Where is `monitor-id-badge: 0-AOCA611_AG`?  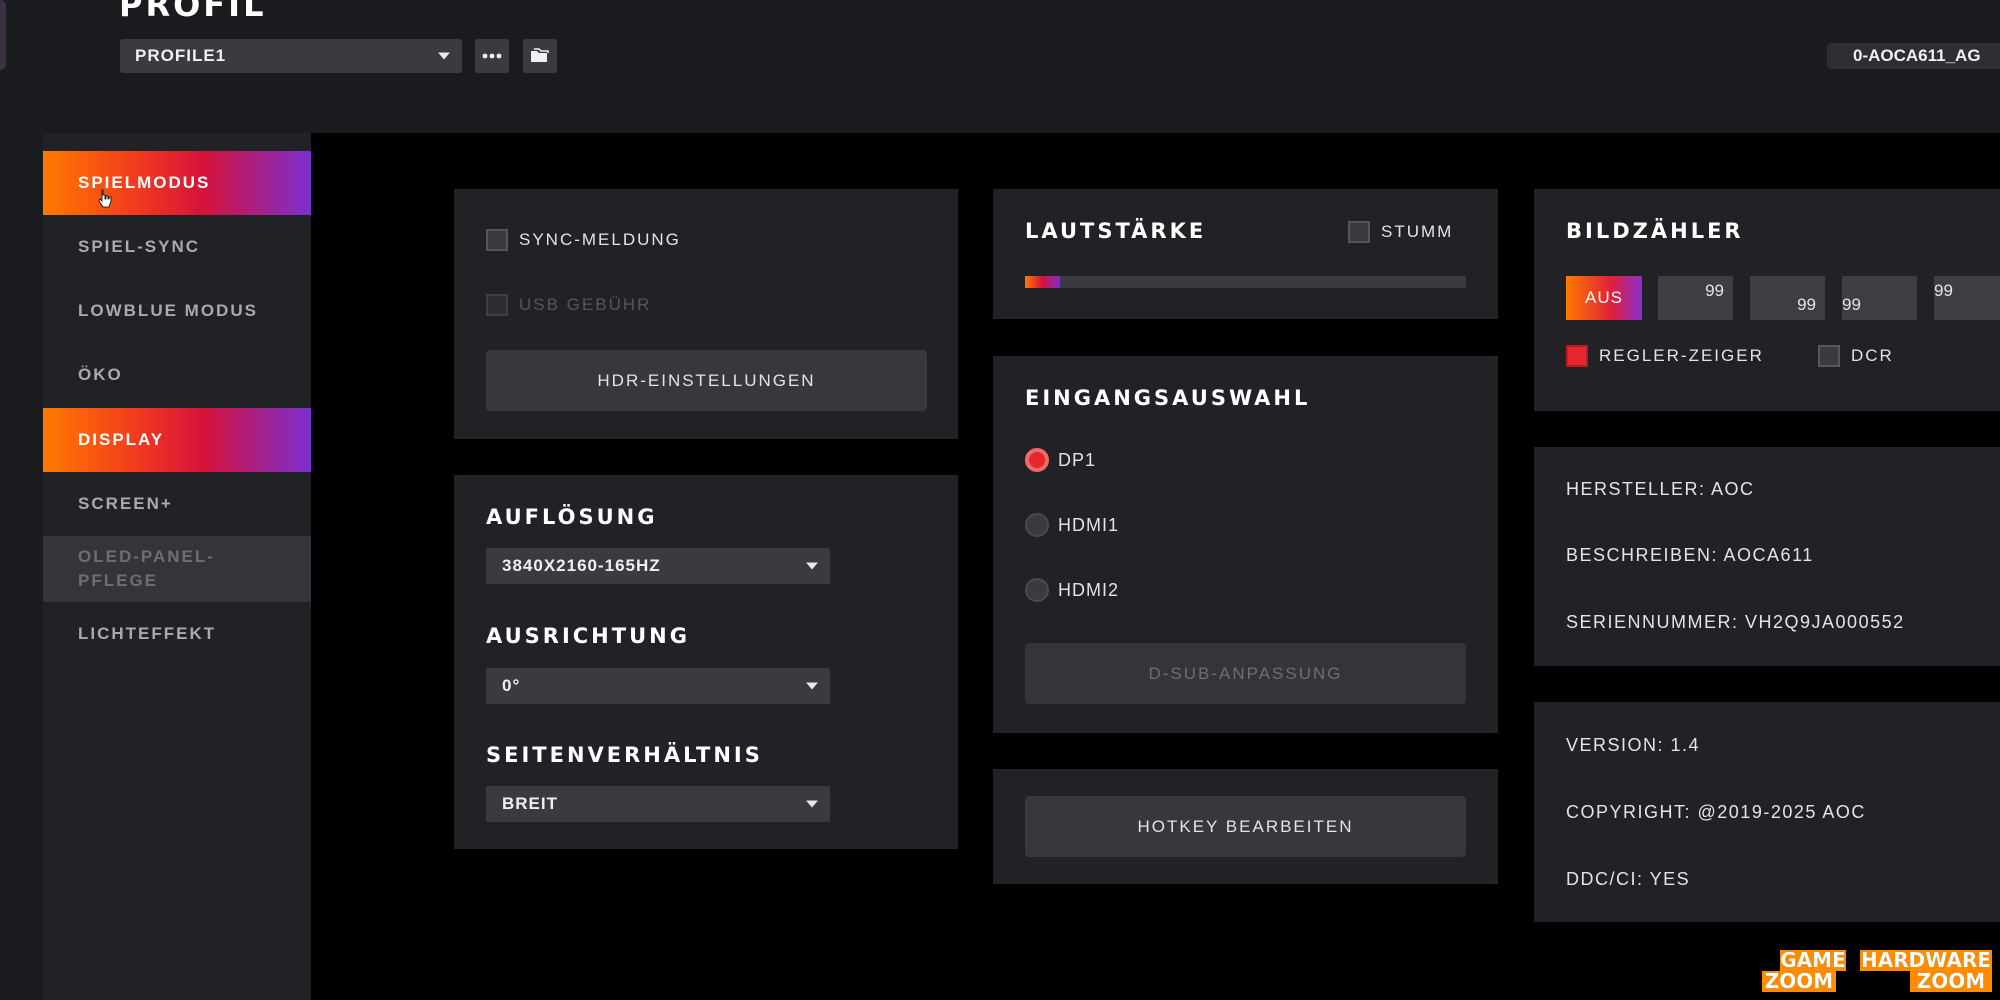
monitor-id-badge: 0-AOCA611_AG is located at coordinates (1913, 56).